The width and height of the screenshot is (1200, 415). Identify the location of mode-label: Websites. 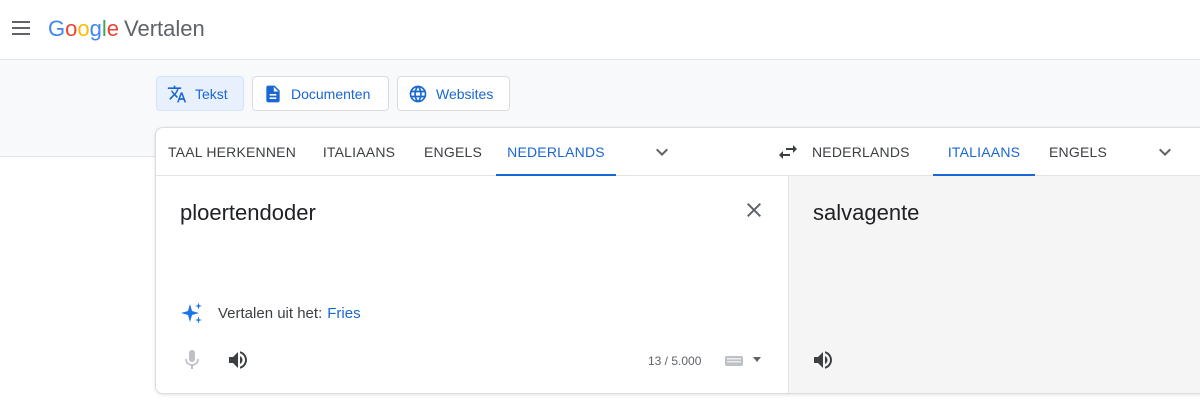
(465, 93).